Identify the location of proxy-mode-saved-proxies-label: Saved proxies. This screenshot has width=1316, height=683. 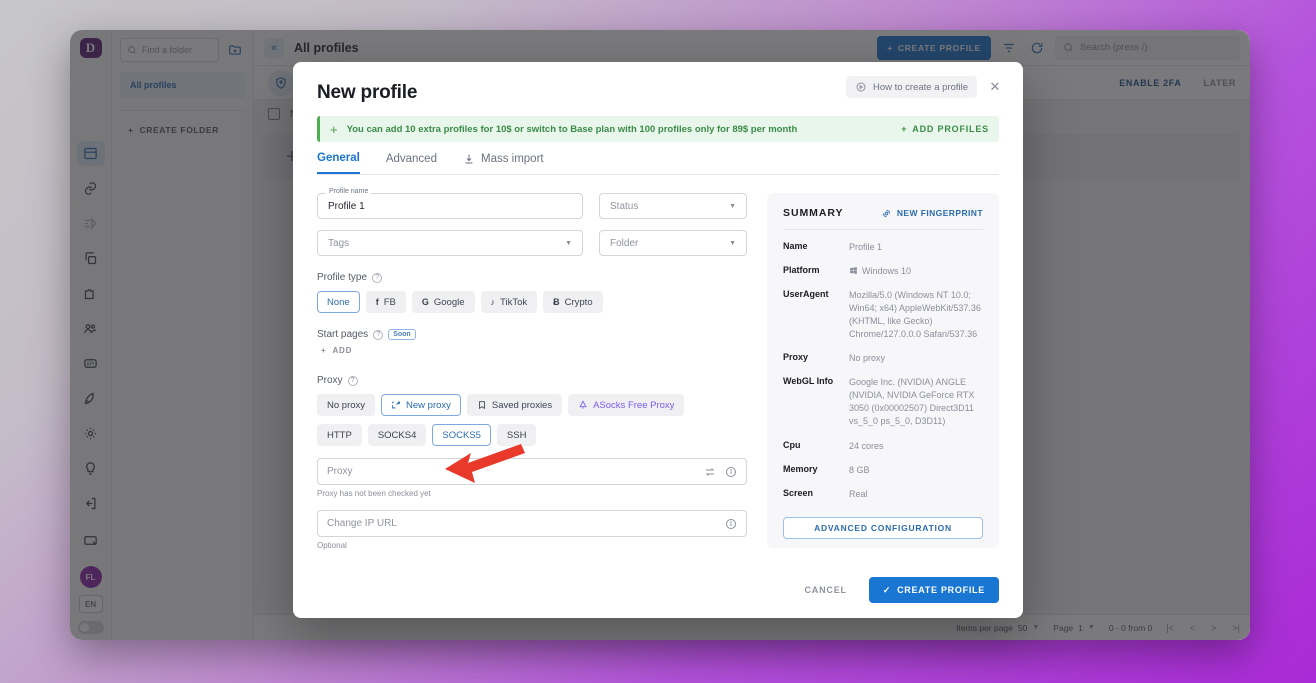
(522, 405).